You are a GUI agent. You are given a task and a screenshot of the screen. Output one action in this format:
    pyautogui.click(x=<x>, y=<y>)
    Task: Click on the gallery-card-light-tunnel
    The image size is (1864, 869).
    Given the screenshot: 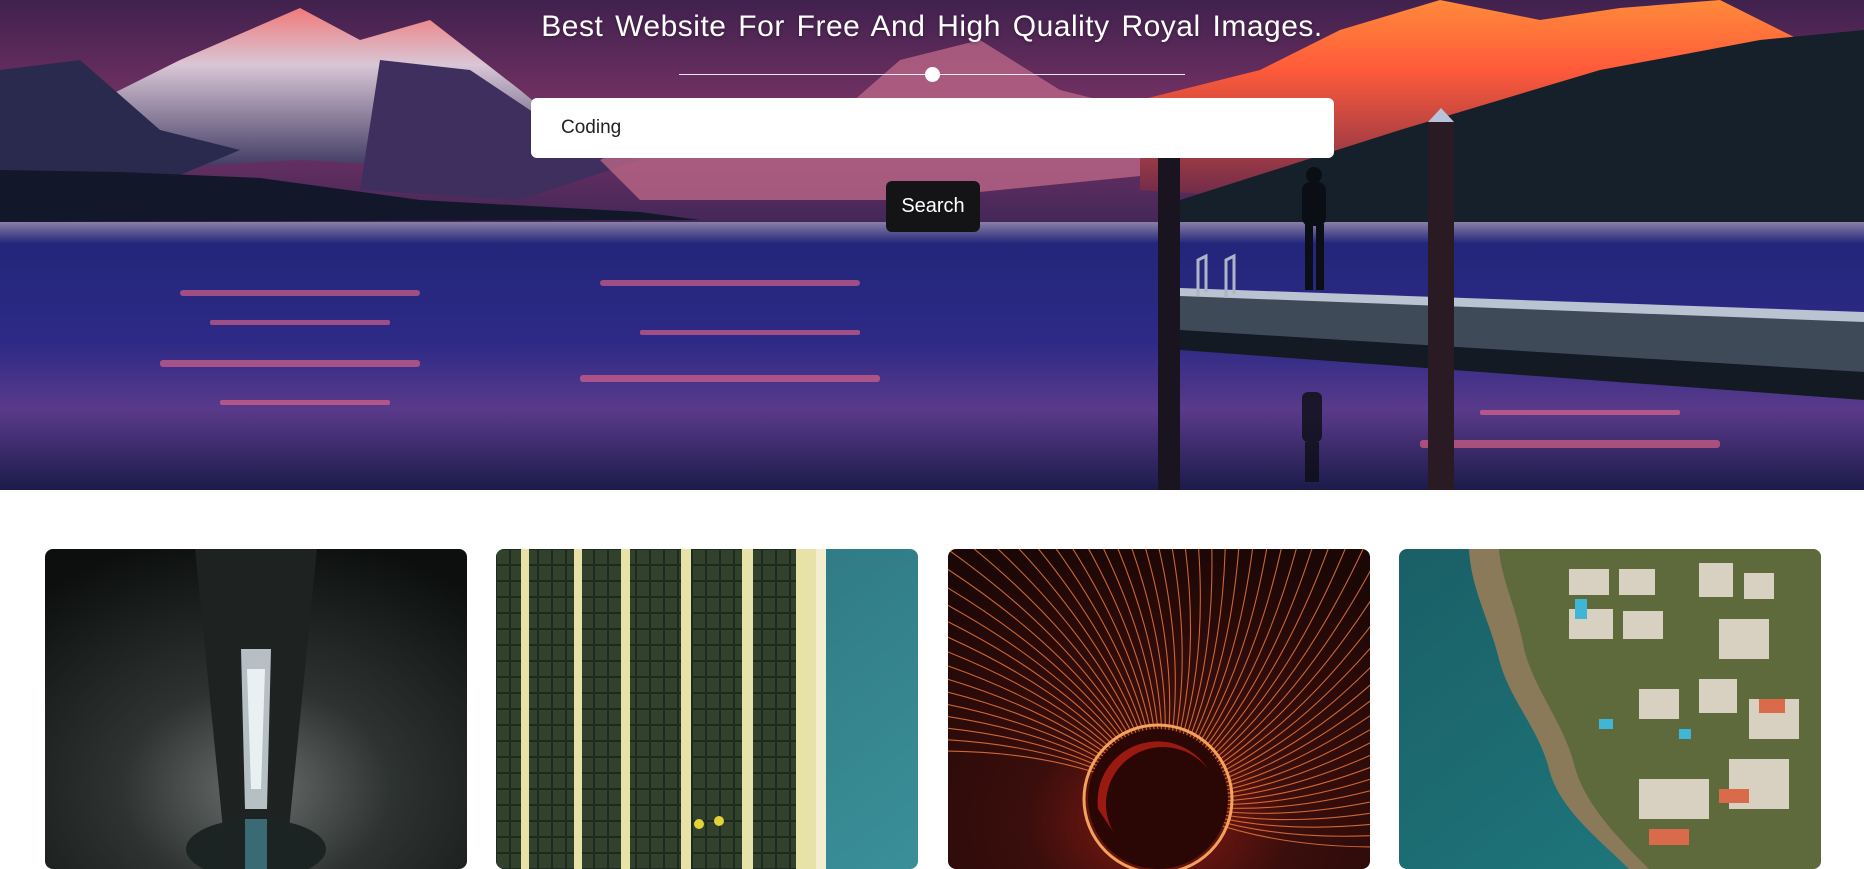 What is the action you would take?
    pyautogui.click(x=1159, y=709)
    